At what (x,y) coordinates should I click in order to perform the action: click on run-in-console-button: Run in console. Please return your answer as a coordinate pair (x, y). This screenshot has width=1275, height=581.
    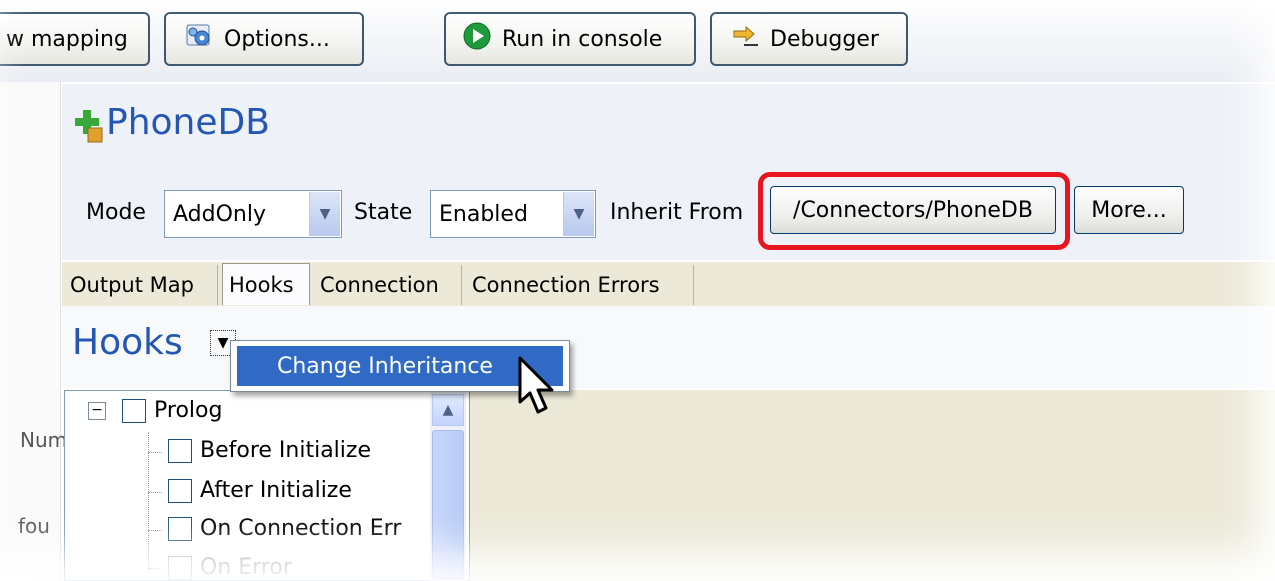
    Looking at the image, I should click on (570, 39).